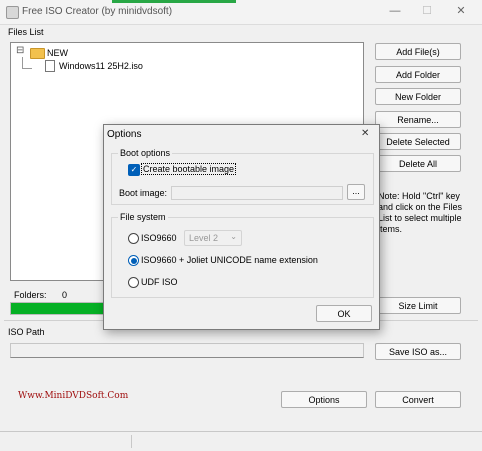  I want to click on status-bar, so click(241, 441).